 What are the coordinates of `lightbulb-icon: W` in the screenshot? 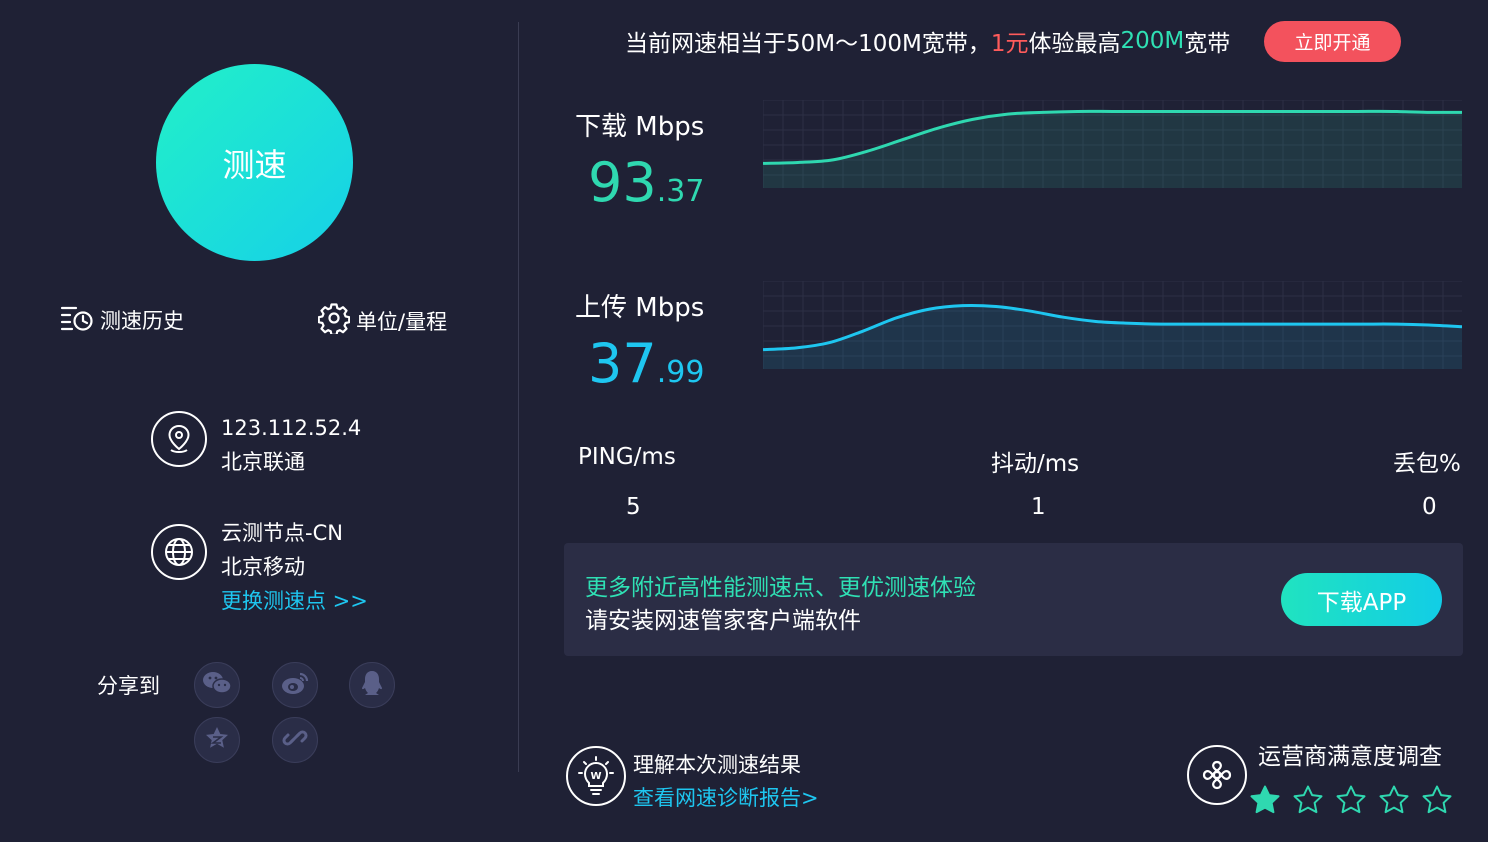 It's located at (596, 776).